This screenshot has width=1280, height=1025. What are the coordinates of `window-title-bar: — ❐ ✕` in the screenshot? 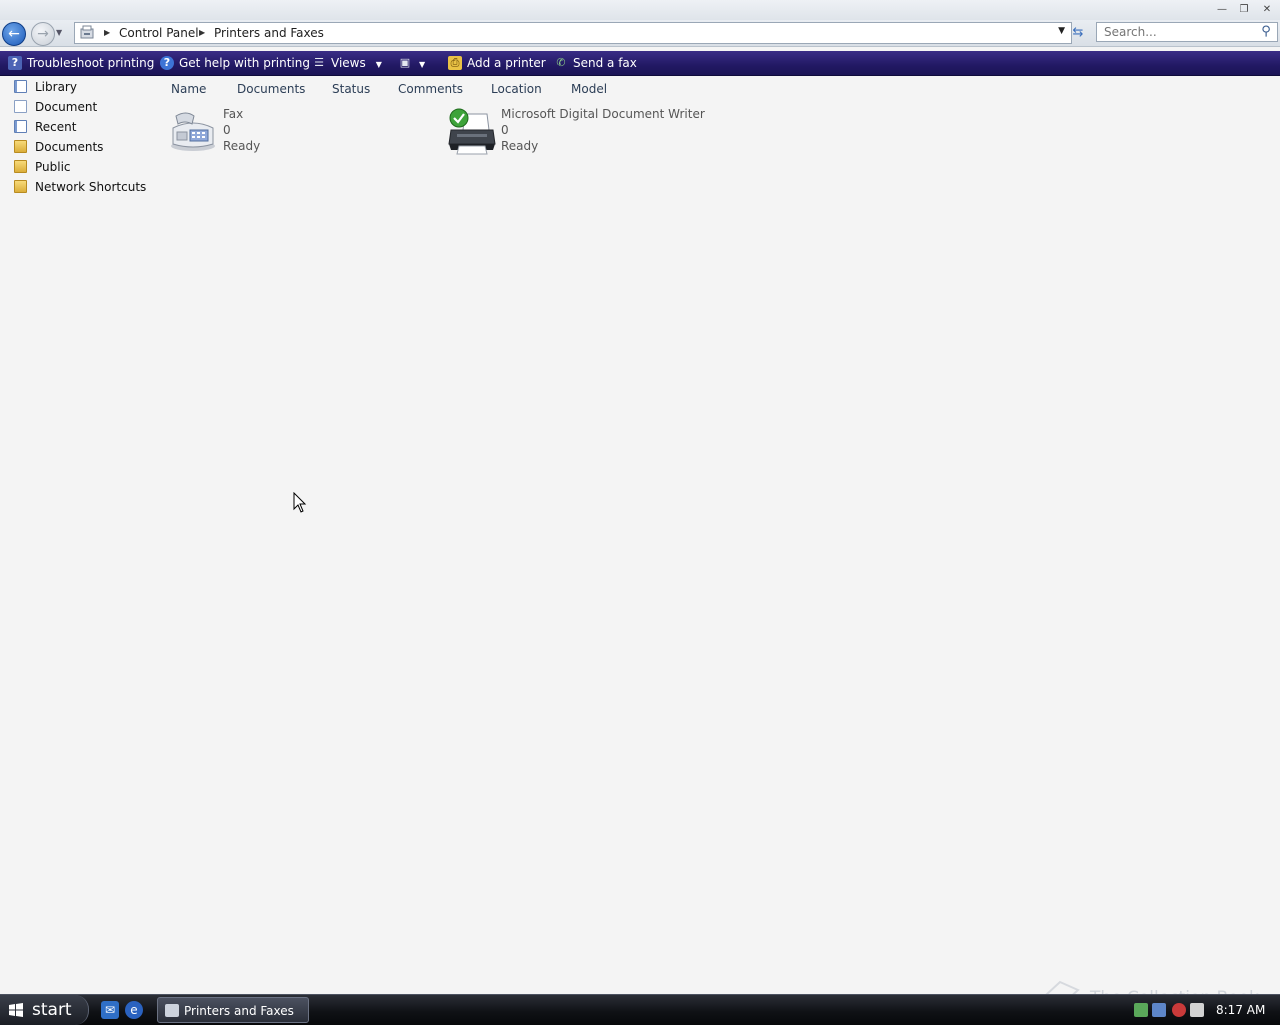 It's located at (640, 10).